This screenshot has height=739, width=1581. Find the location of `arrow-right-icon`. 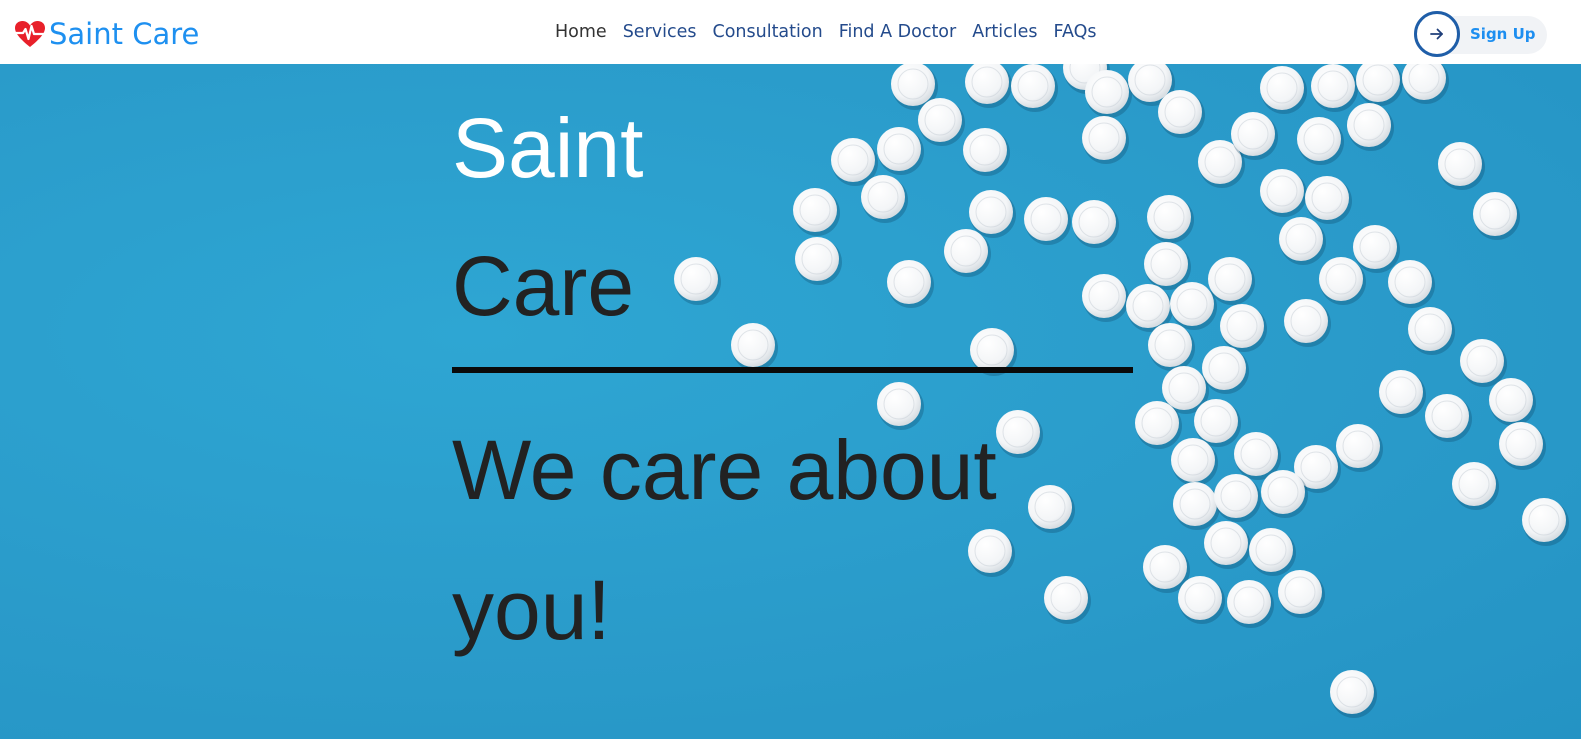

arrow-right-icon is located at coordinates (1437, 34).